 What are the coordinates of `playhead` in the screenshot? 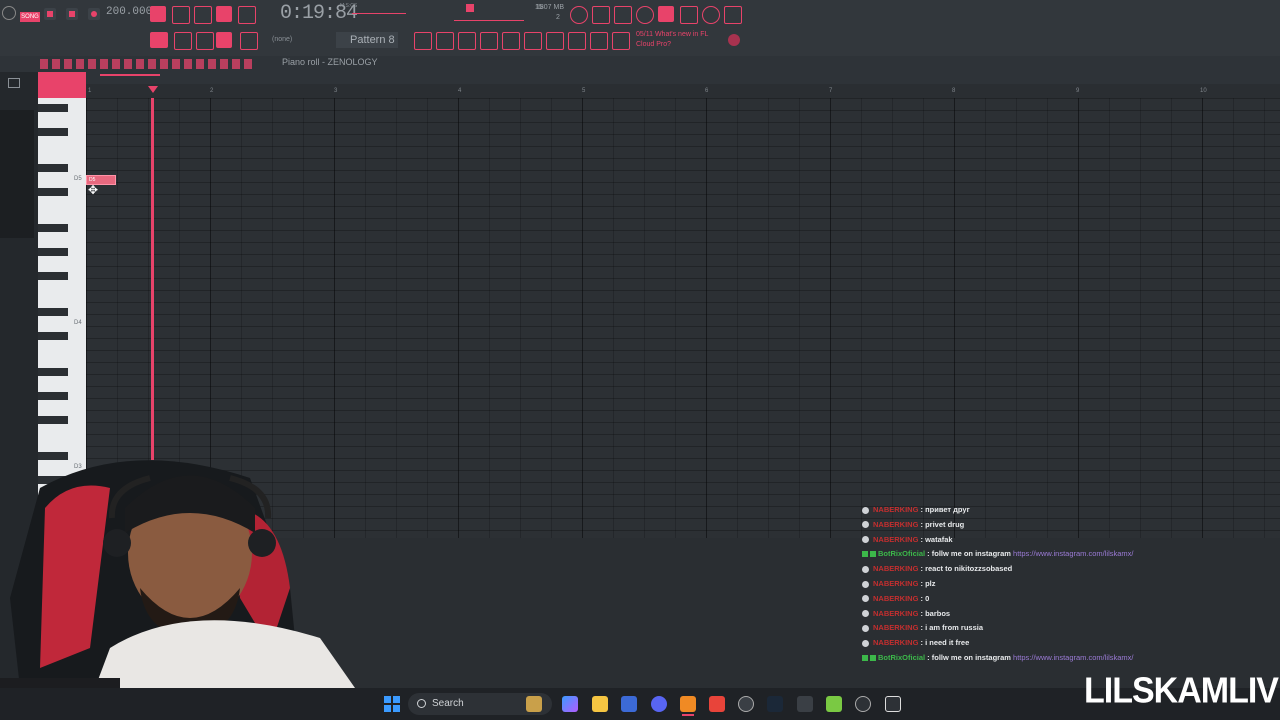 It's located at (152, 279).